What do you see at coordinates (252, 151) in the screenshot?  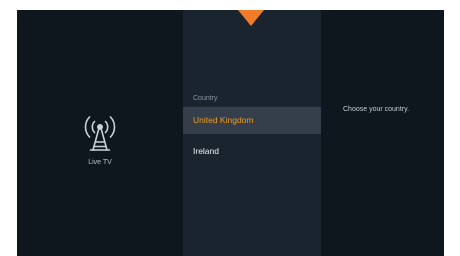 I see `country-option-ireland: Ireland` at bounding box center [252, 151].